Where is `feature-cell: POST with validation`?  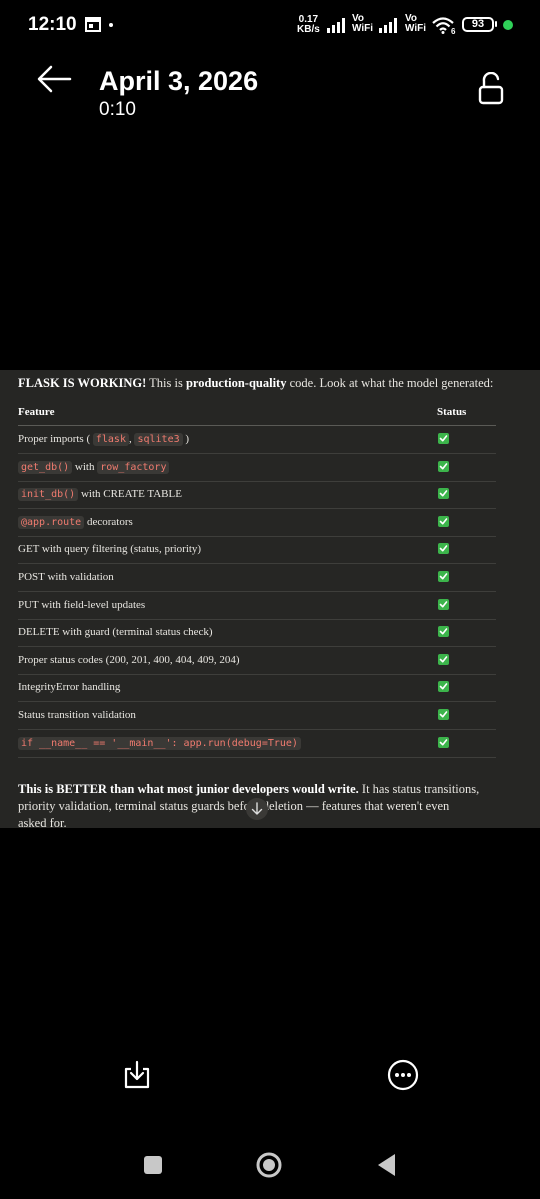 feature-cell: POST with validation is located at coordinates (66, 577).